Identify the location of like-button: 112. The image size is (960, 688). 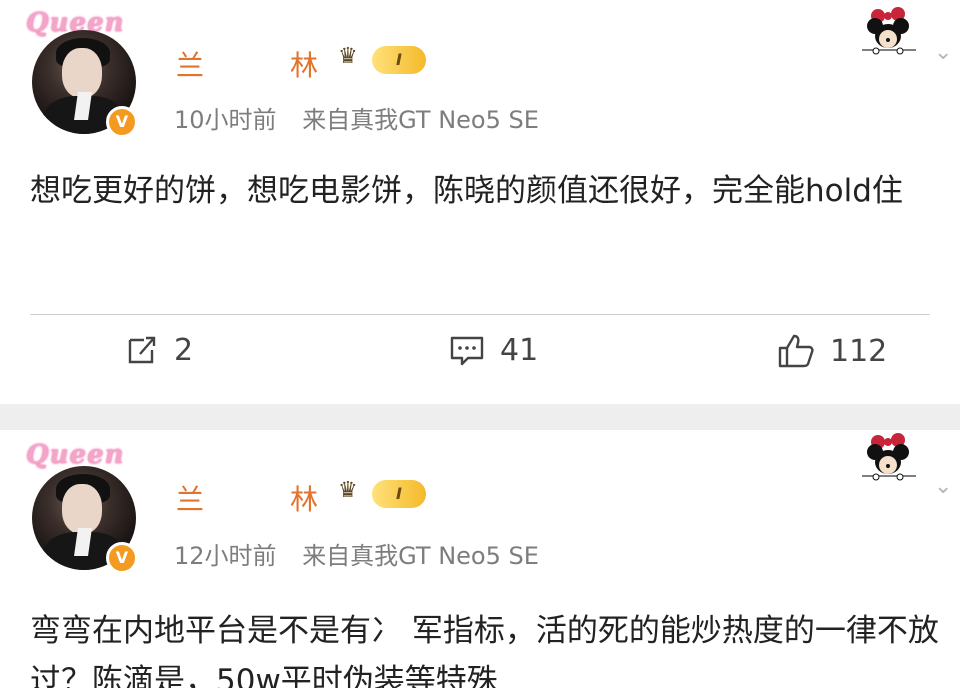
(831, 351).